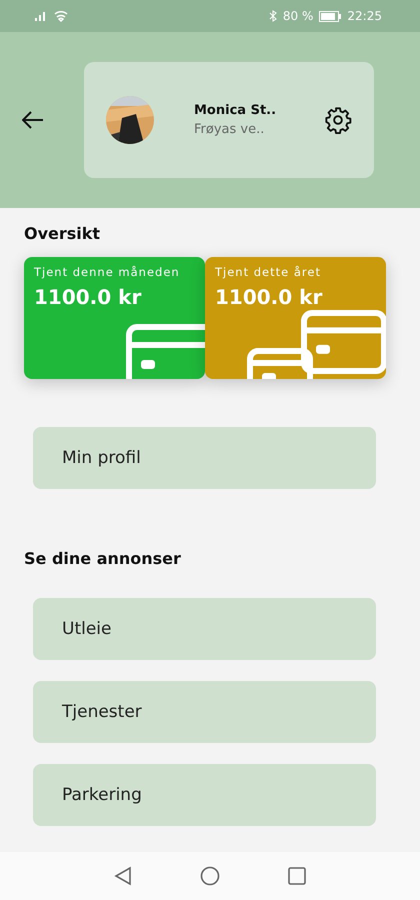  What do you see at coordinates (123, 876) in the screenshot?
I see `back-icon` at bounding box center [123, 876].